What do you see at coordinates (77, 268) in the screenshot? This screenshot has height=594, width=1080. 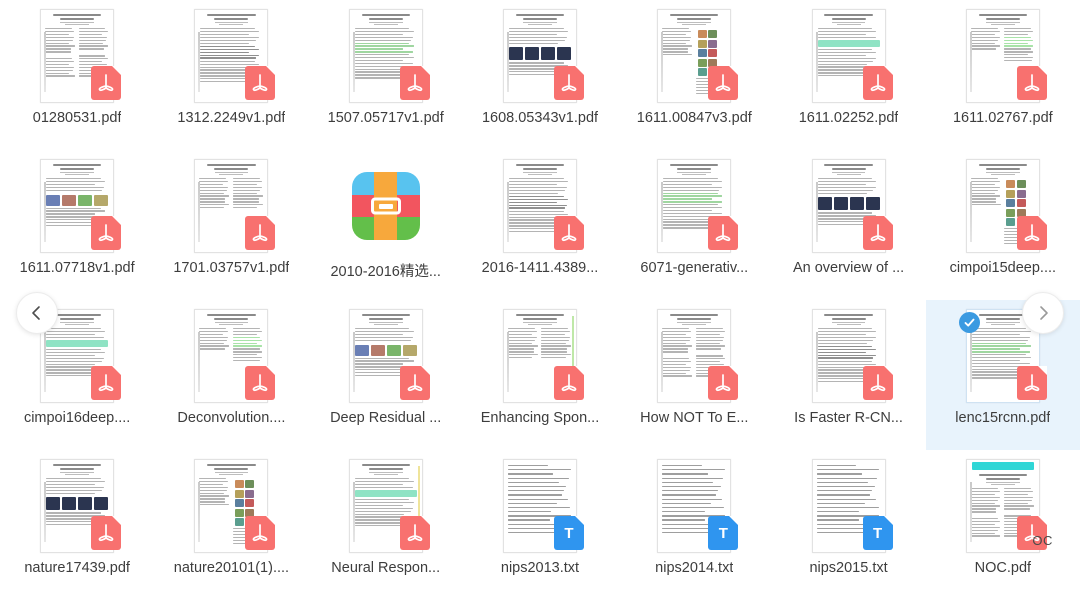 I see `file-label: 1611.07718v1.pdf` at bounding box center [77, 268].